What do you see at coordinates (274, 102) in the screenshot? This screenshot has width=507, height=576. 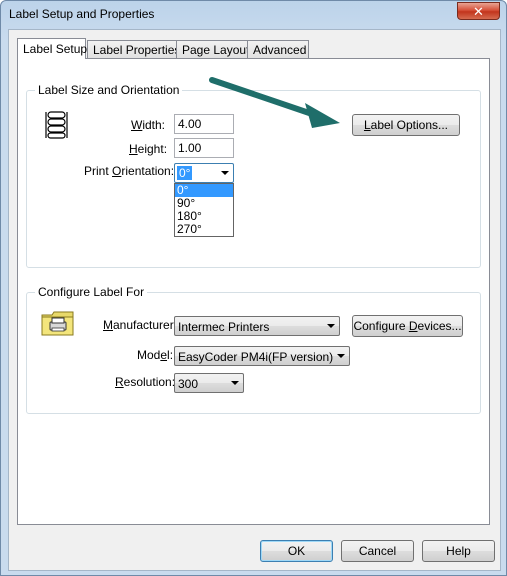 I see `annotation-arrow-icon` at bounding box center [274, 102].